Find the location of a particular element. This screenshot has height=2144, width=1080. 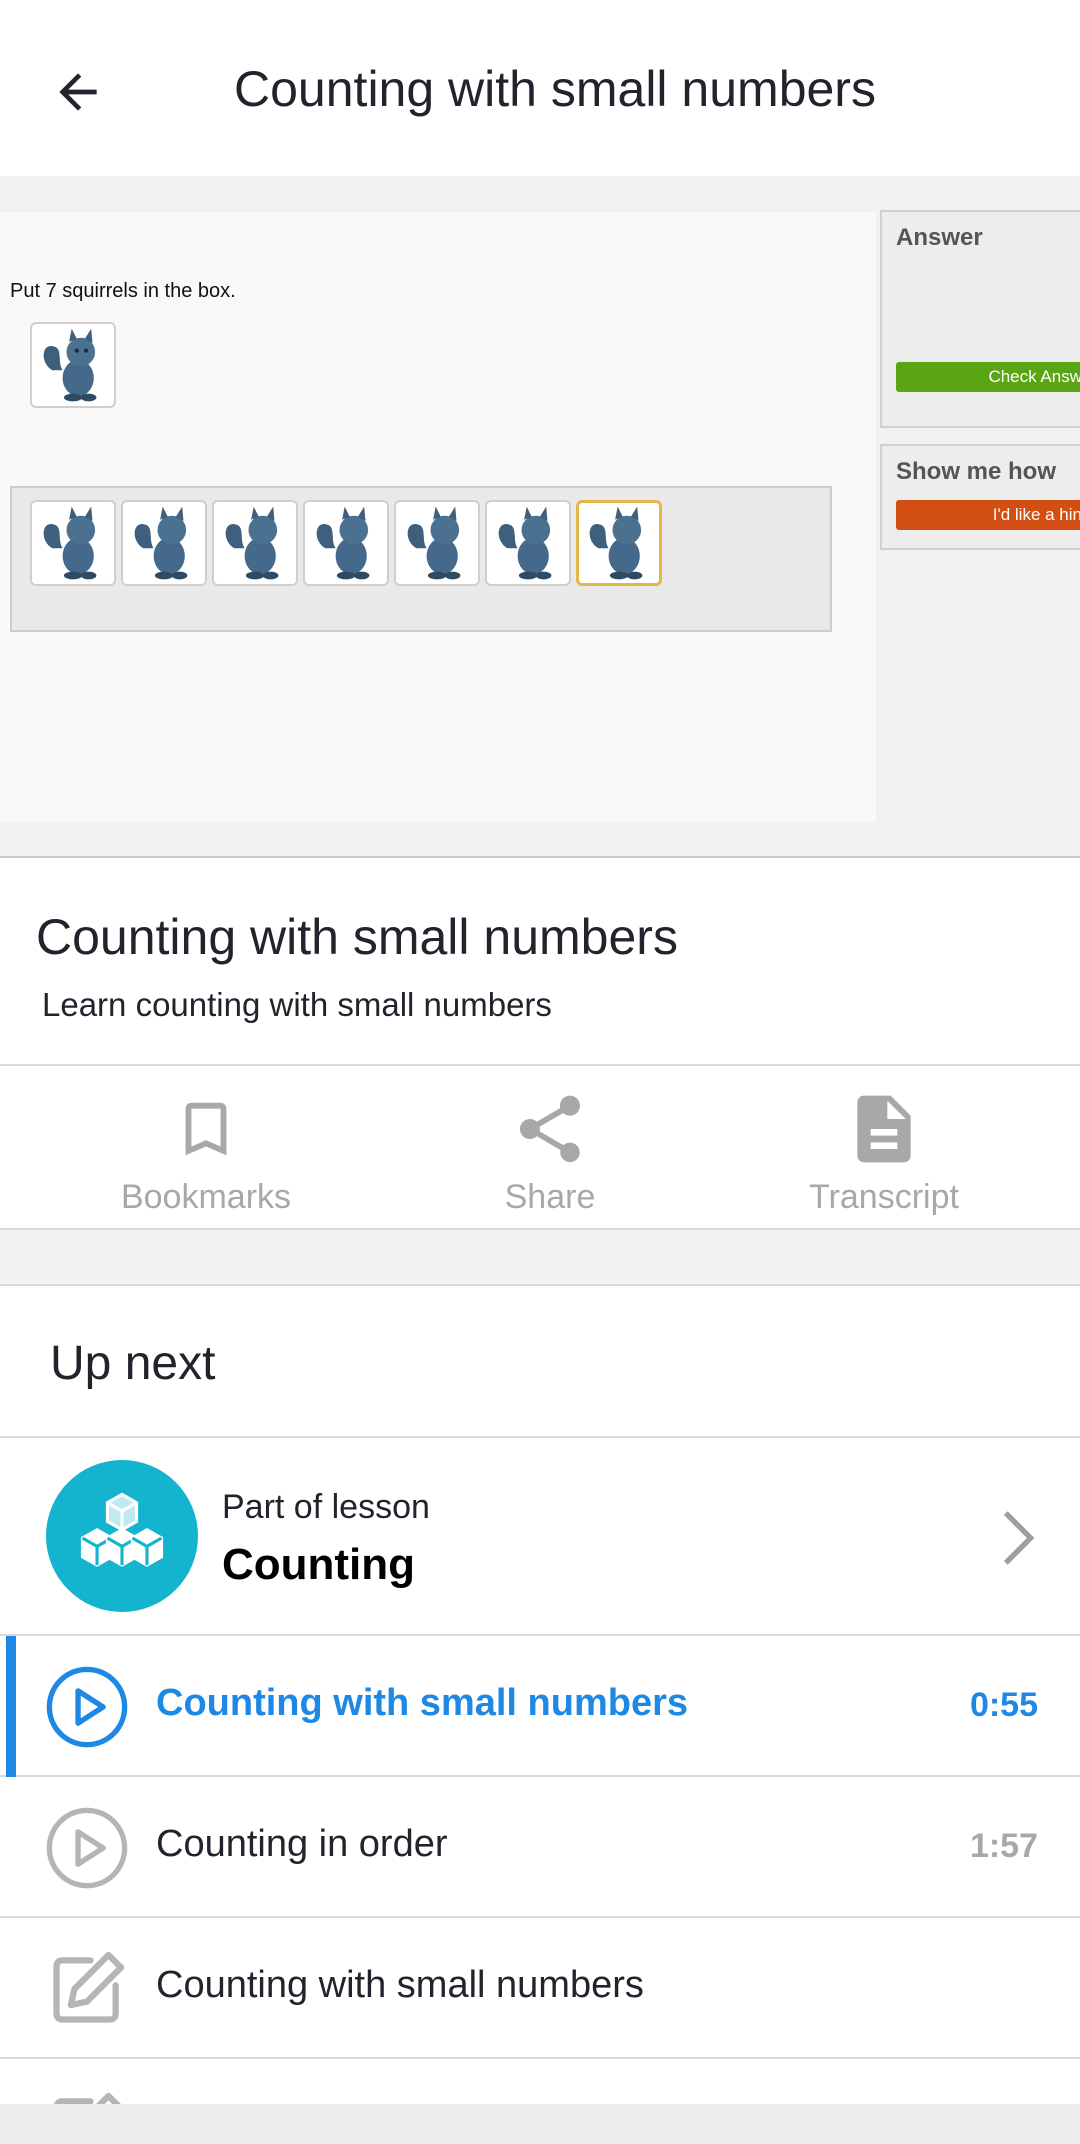

show-me-panel: Show me how I'd like a hin is located at coordinates (980, 497).